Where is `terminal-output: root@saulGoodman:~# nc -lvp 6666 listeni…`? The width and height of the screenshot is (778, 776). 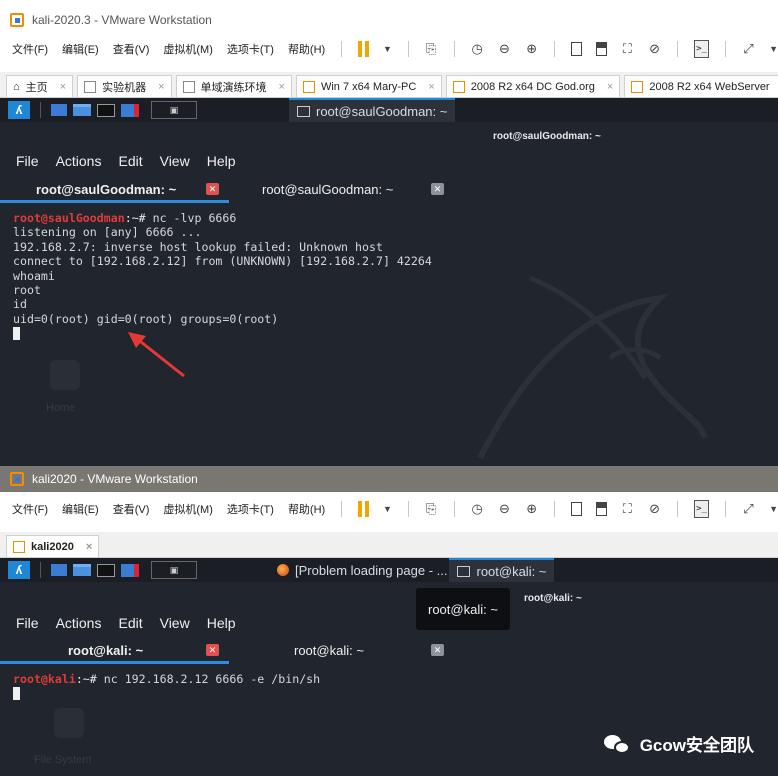
terminal-output: root@saulGoodman:~# nc -lvp 6666 listeni… is located at coordinates (222, 276).